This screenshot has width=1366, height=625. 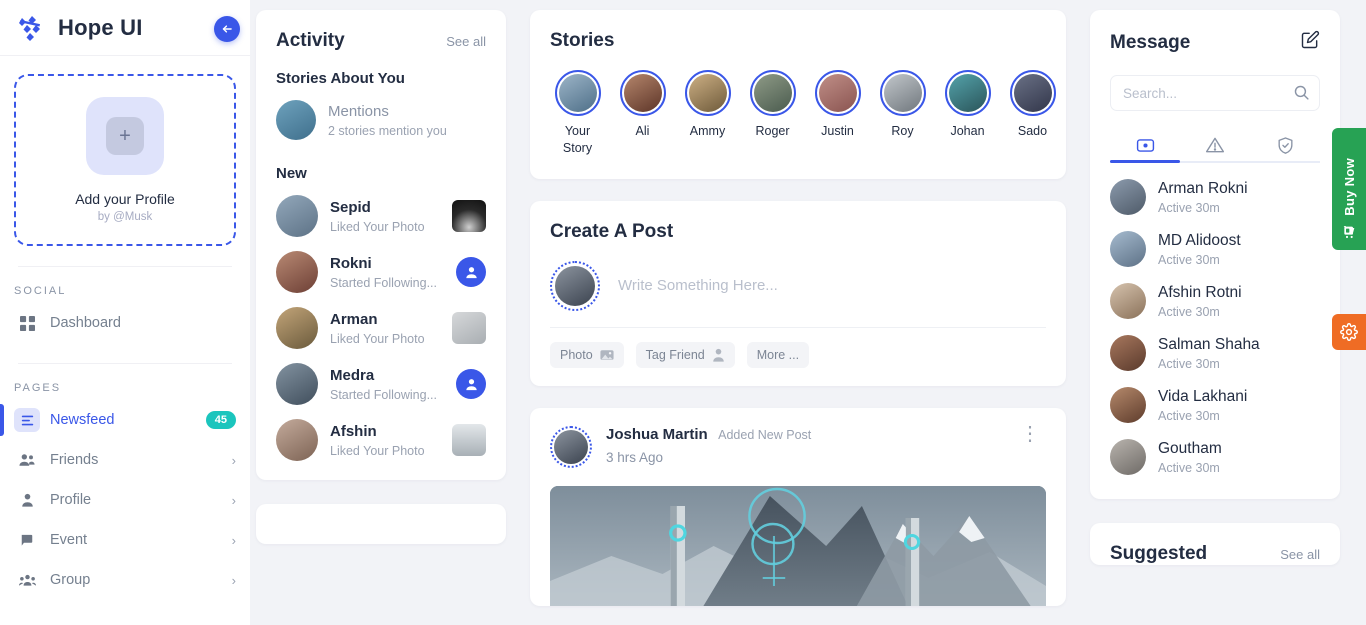 I want to click on event-flag-icon, so click(x=27, y=540).